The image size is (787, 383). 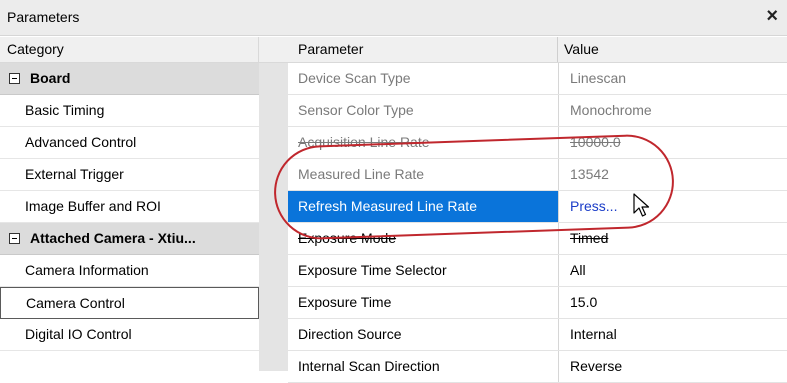 I want to click on param-value: 13542, so click(x=589, y=174).